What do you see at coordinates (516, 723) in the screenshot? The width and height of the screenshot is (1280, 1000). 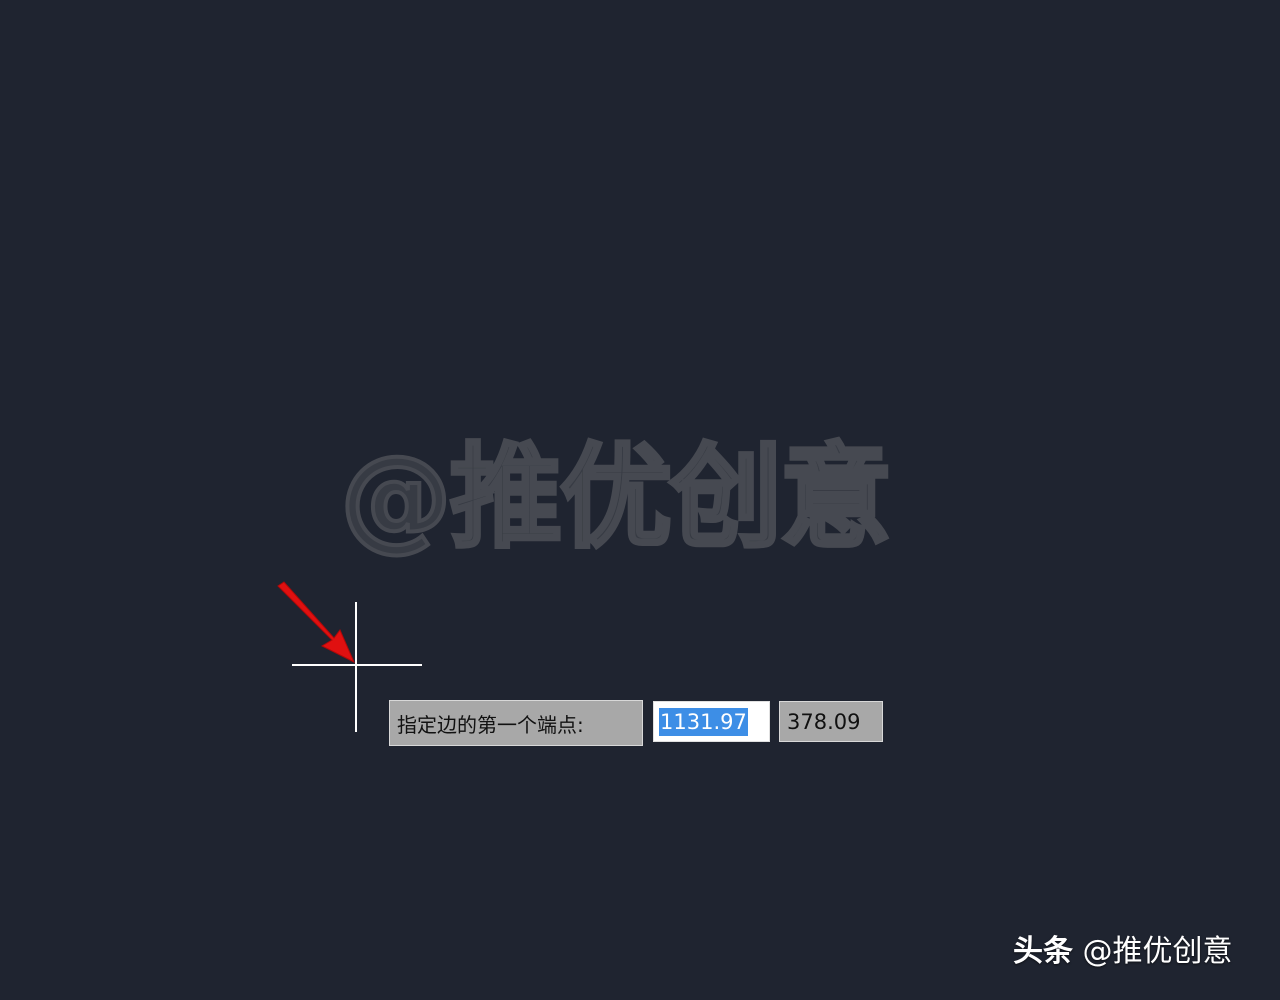 I see `command-prompt-label: 指定边的第一个端点:` at bounding box center [516, 723].